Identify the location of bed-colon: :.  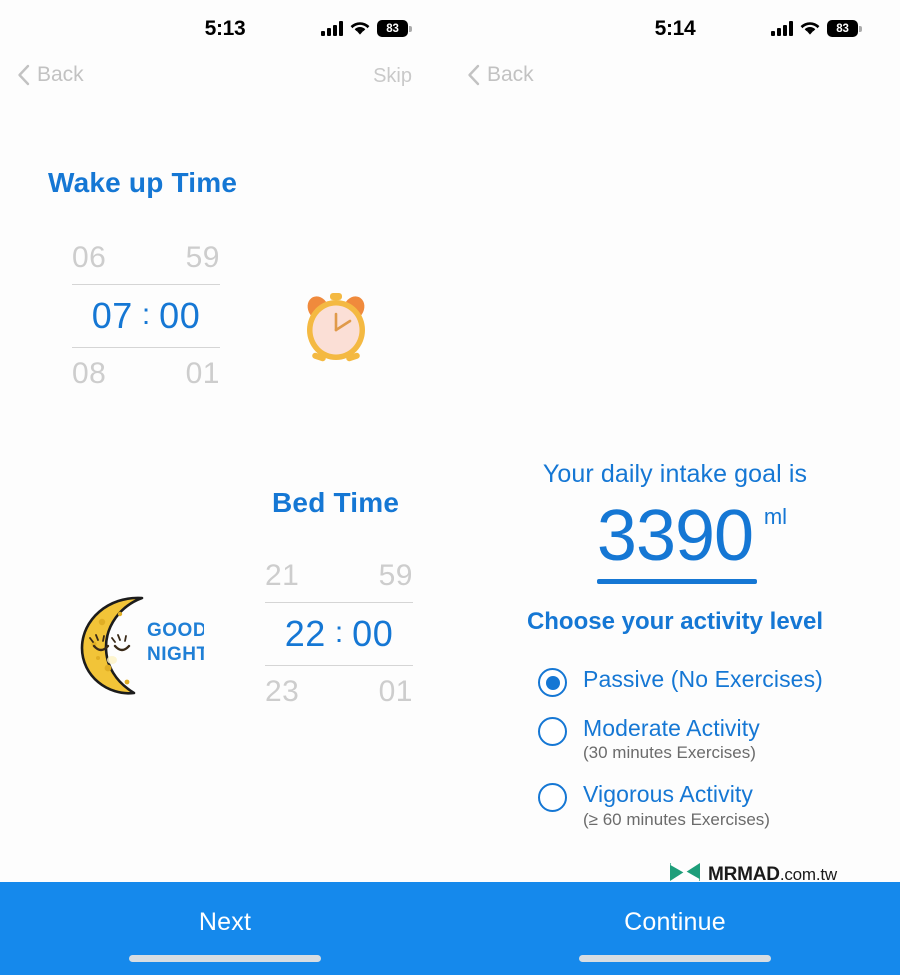
(339, 632).